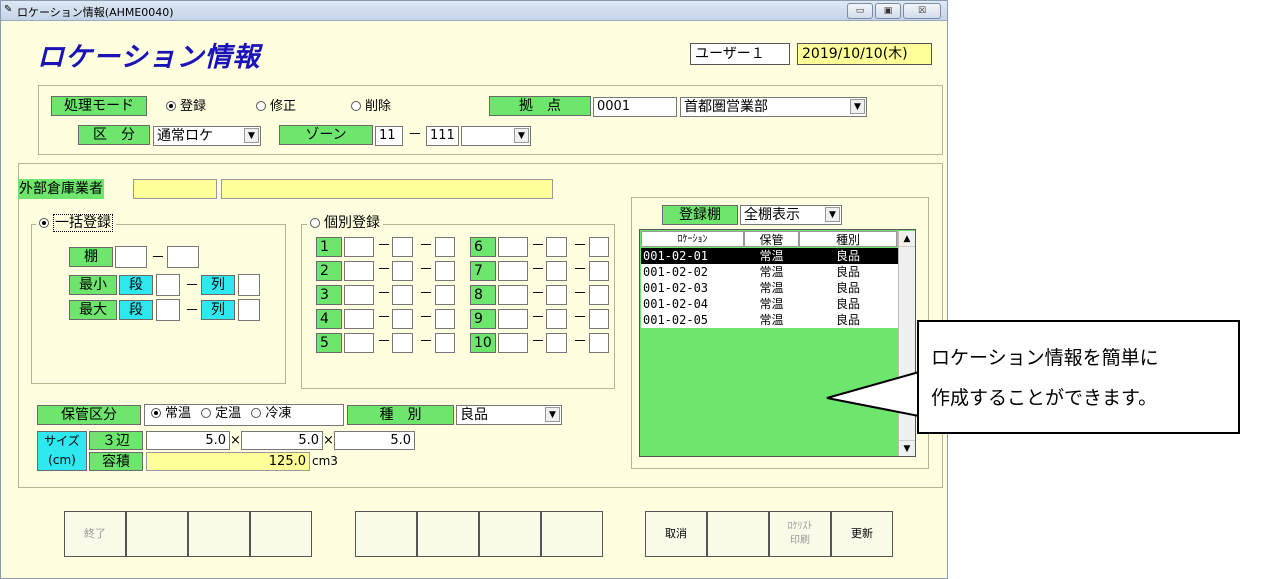  What do you see at coordinates (168, 285) in the screenshot?
I see `min-dan-input` at bounding box center [168, 285].